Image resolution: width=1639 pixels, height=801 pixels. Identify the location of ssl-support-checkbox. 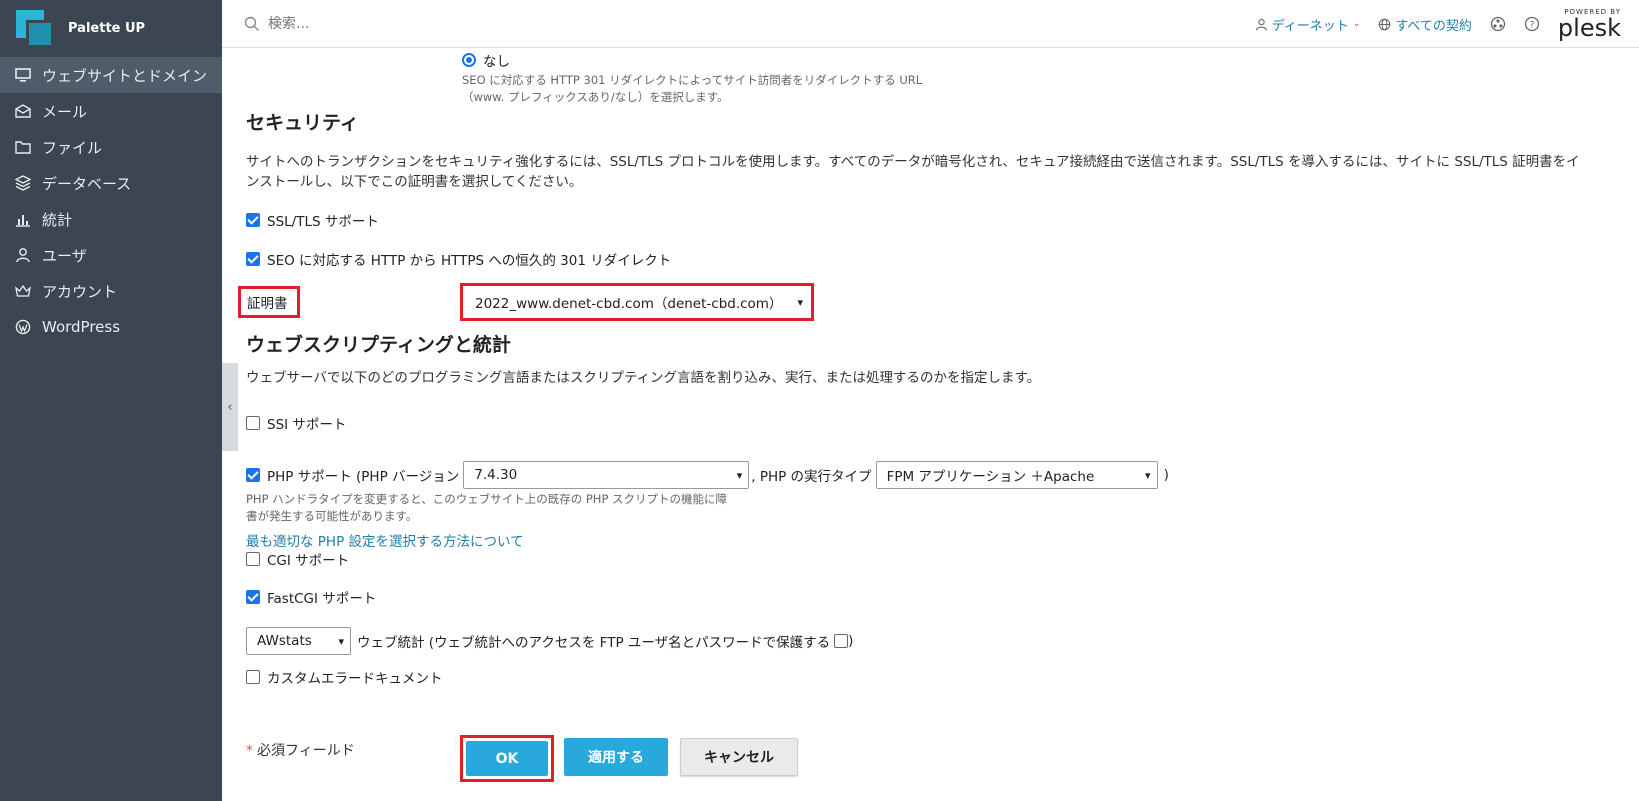
(253, 220).